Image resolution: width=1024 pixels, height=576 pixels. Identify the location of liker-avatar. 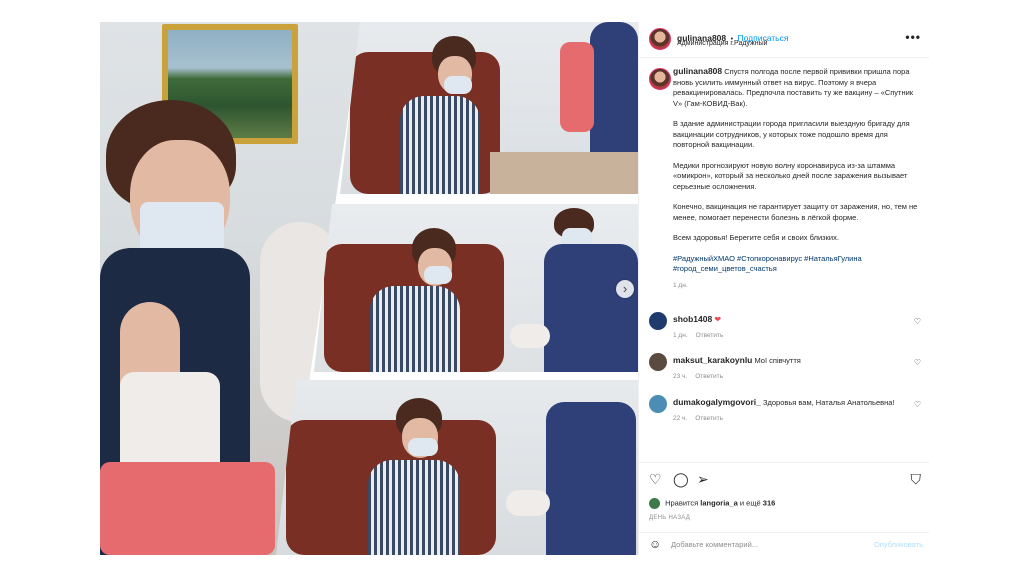
(654, 503).